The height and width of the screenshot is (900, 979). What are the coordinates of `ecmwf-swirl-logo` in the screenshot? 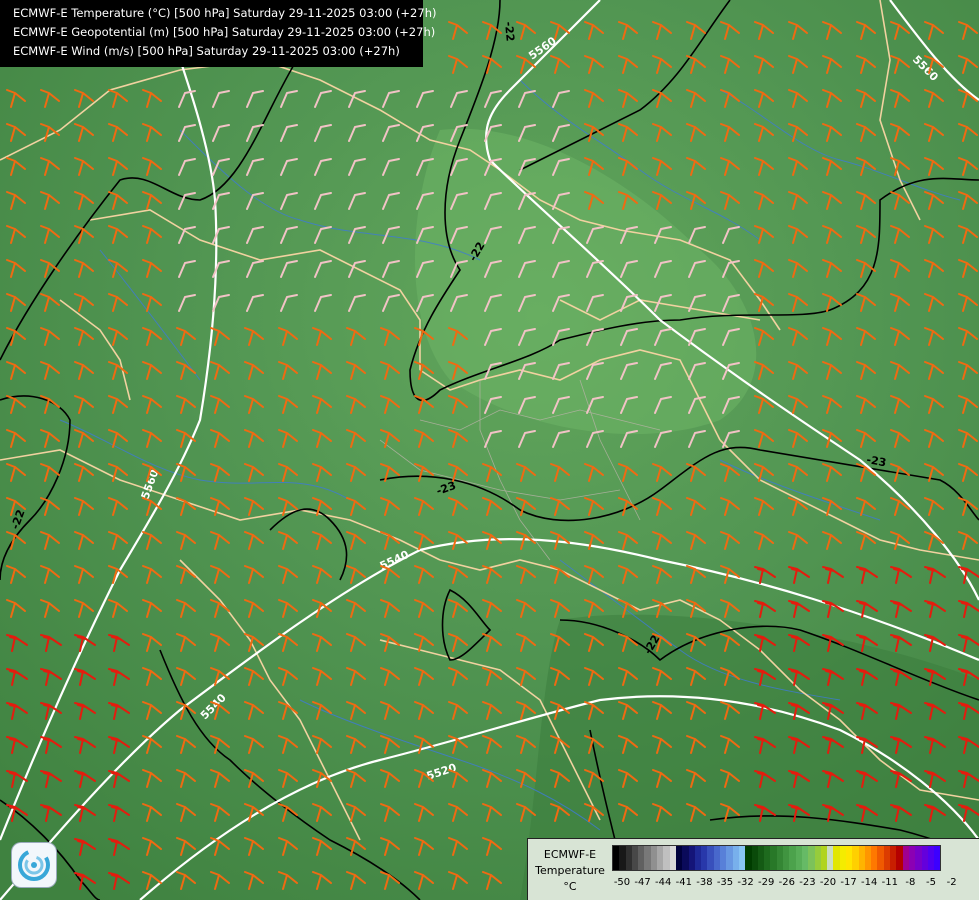 It's located at (34, 865).